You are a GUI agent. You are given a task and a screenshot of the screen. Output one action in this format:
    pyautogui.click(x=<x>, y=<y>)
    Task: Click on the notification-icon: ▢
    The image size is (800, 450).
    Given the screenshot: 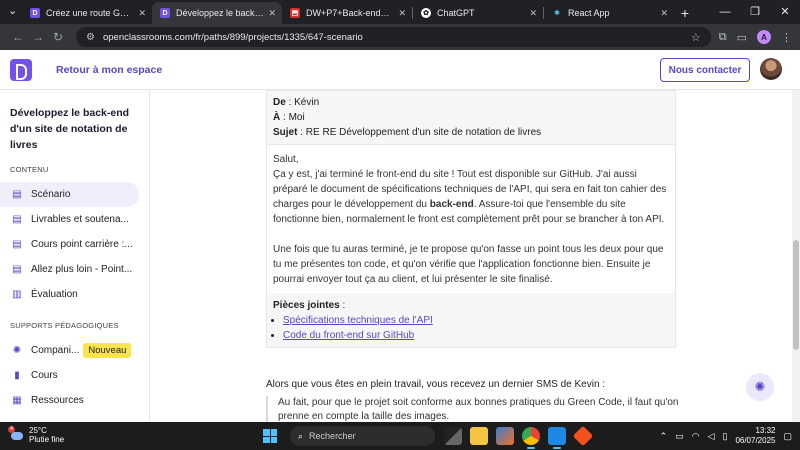 What is the action you would take?
    pyautogui.click(x=787, y=436)
    